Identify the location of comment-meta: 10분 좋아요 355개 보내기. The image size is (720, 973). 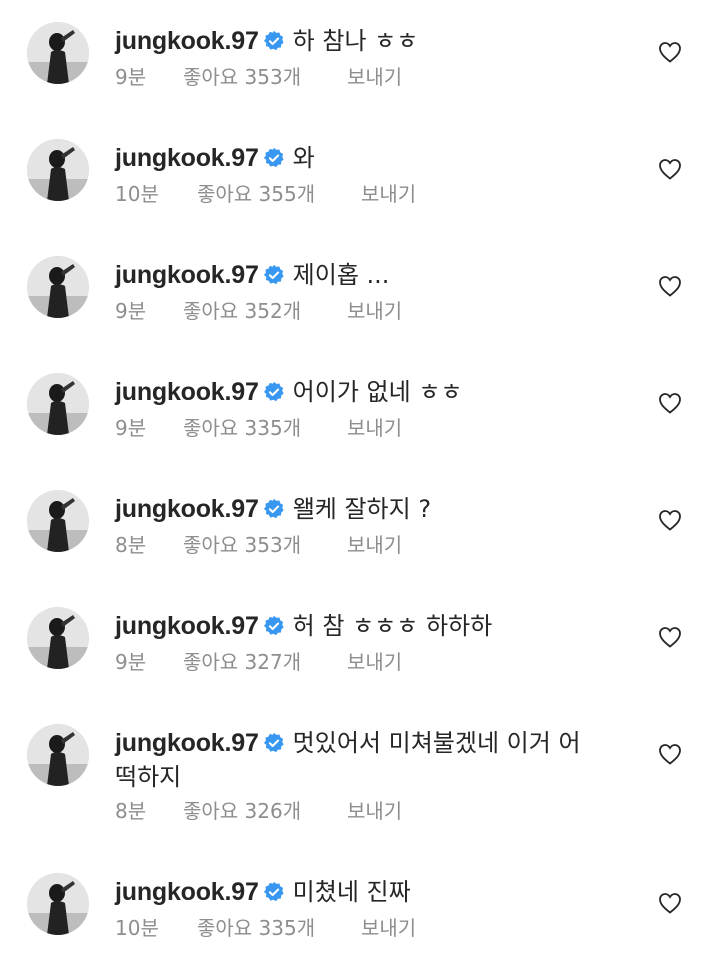
(265, 194).